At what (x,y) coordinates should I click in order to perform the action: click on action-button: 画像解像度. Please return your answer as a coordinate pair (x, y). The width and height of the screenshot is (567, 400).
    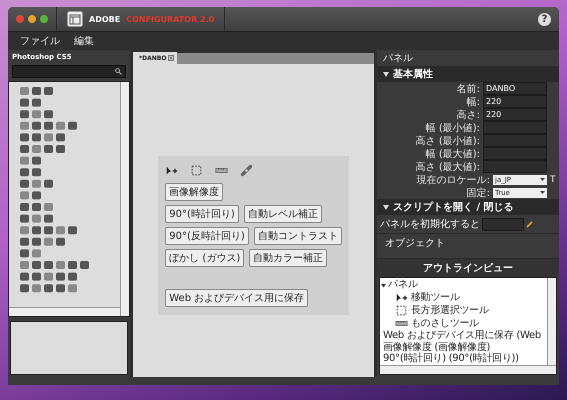
    Looking at the image, I should click on (194, 192).